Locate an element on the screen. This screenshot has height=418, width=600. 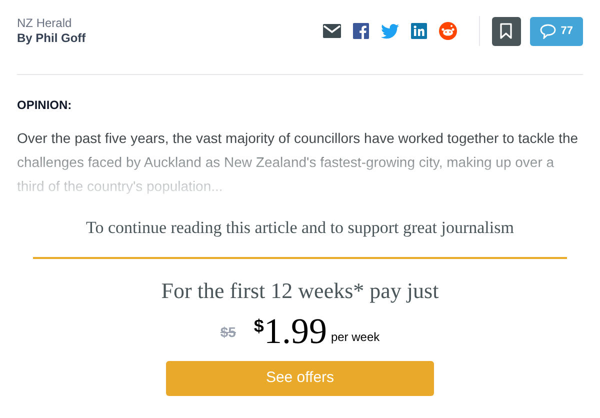
bookmark-icon is located at coordinates (506, 31).